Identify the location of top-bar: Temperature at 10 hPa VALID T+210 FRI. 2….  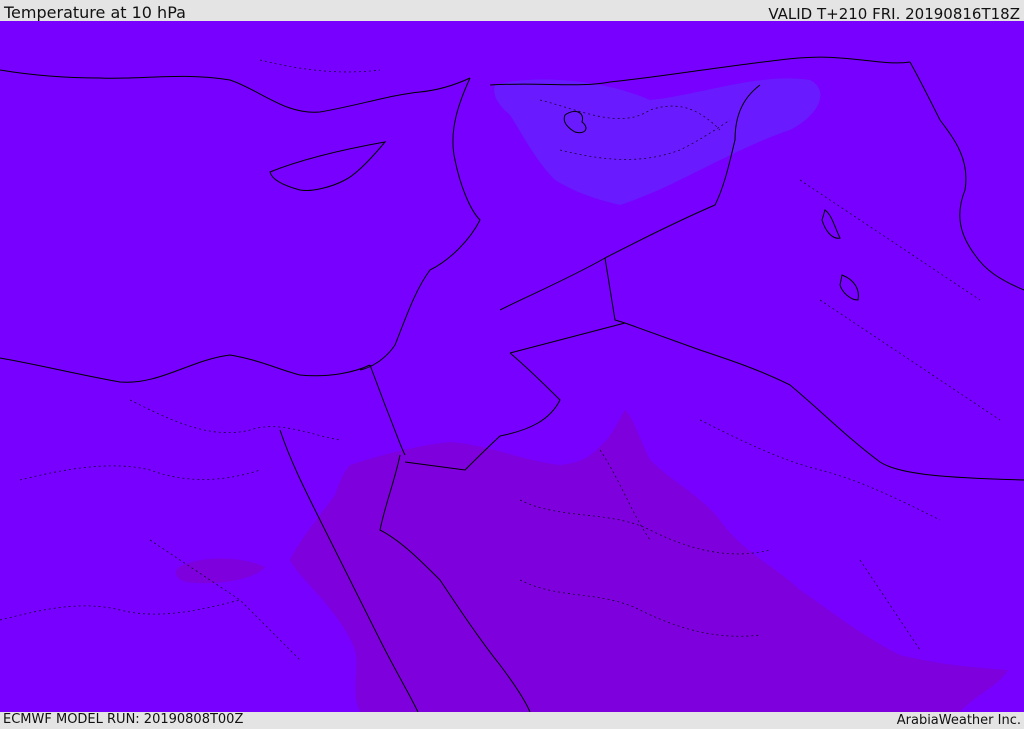
(512, 11).